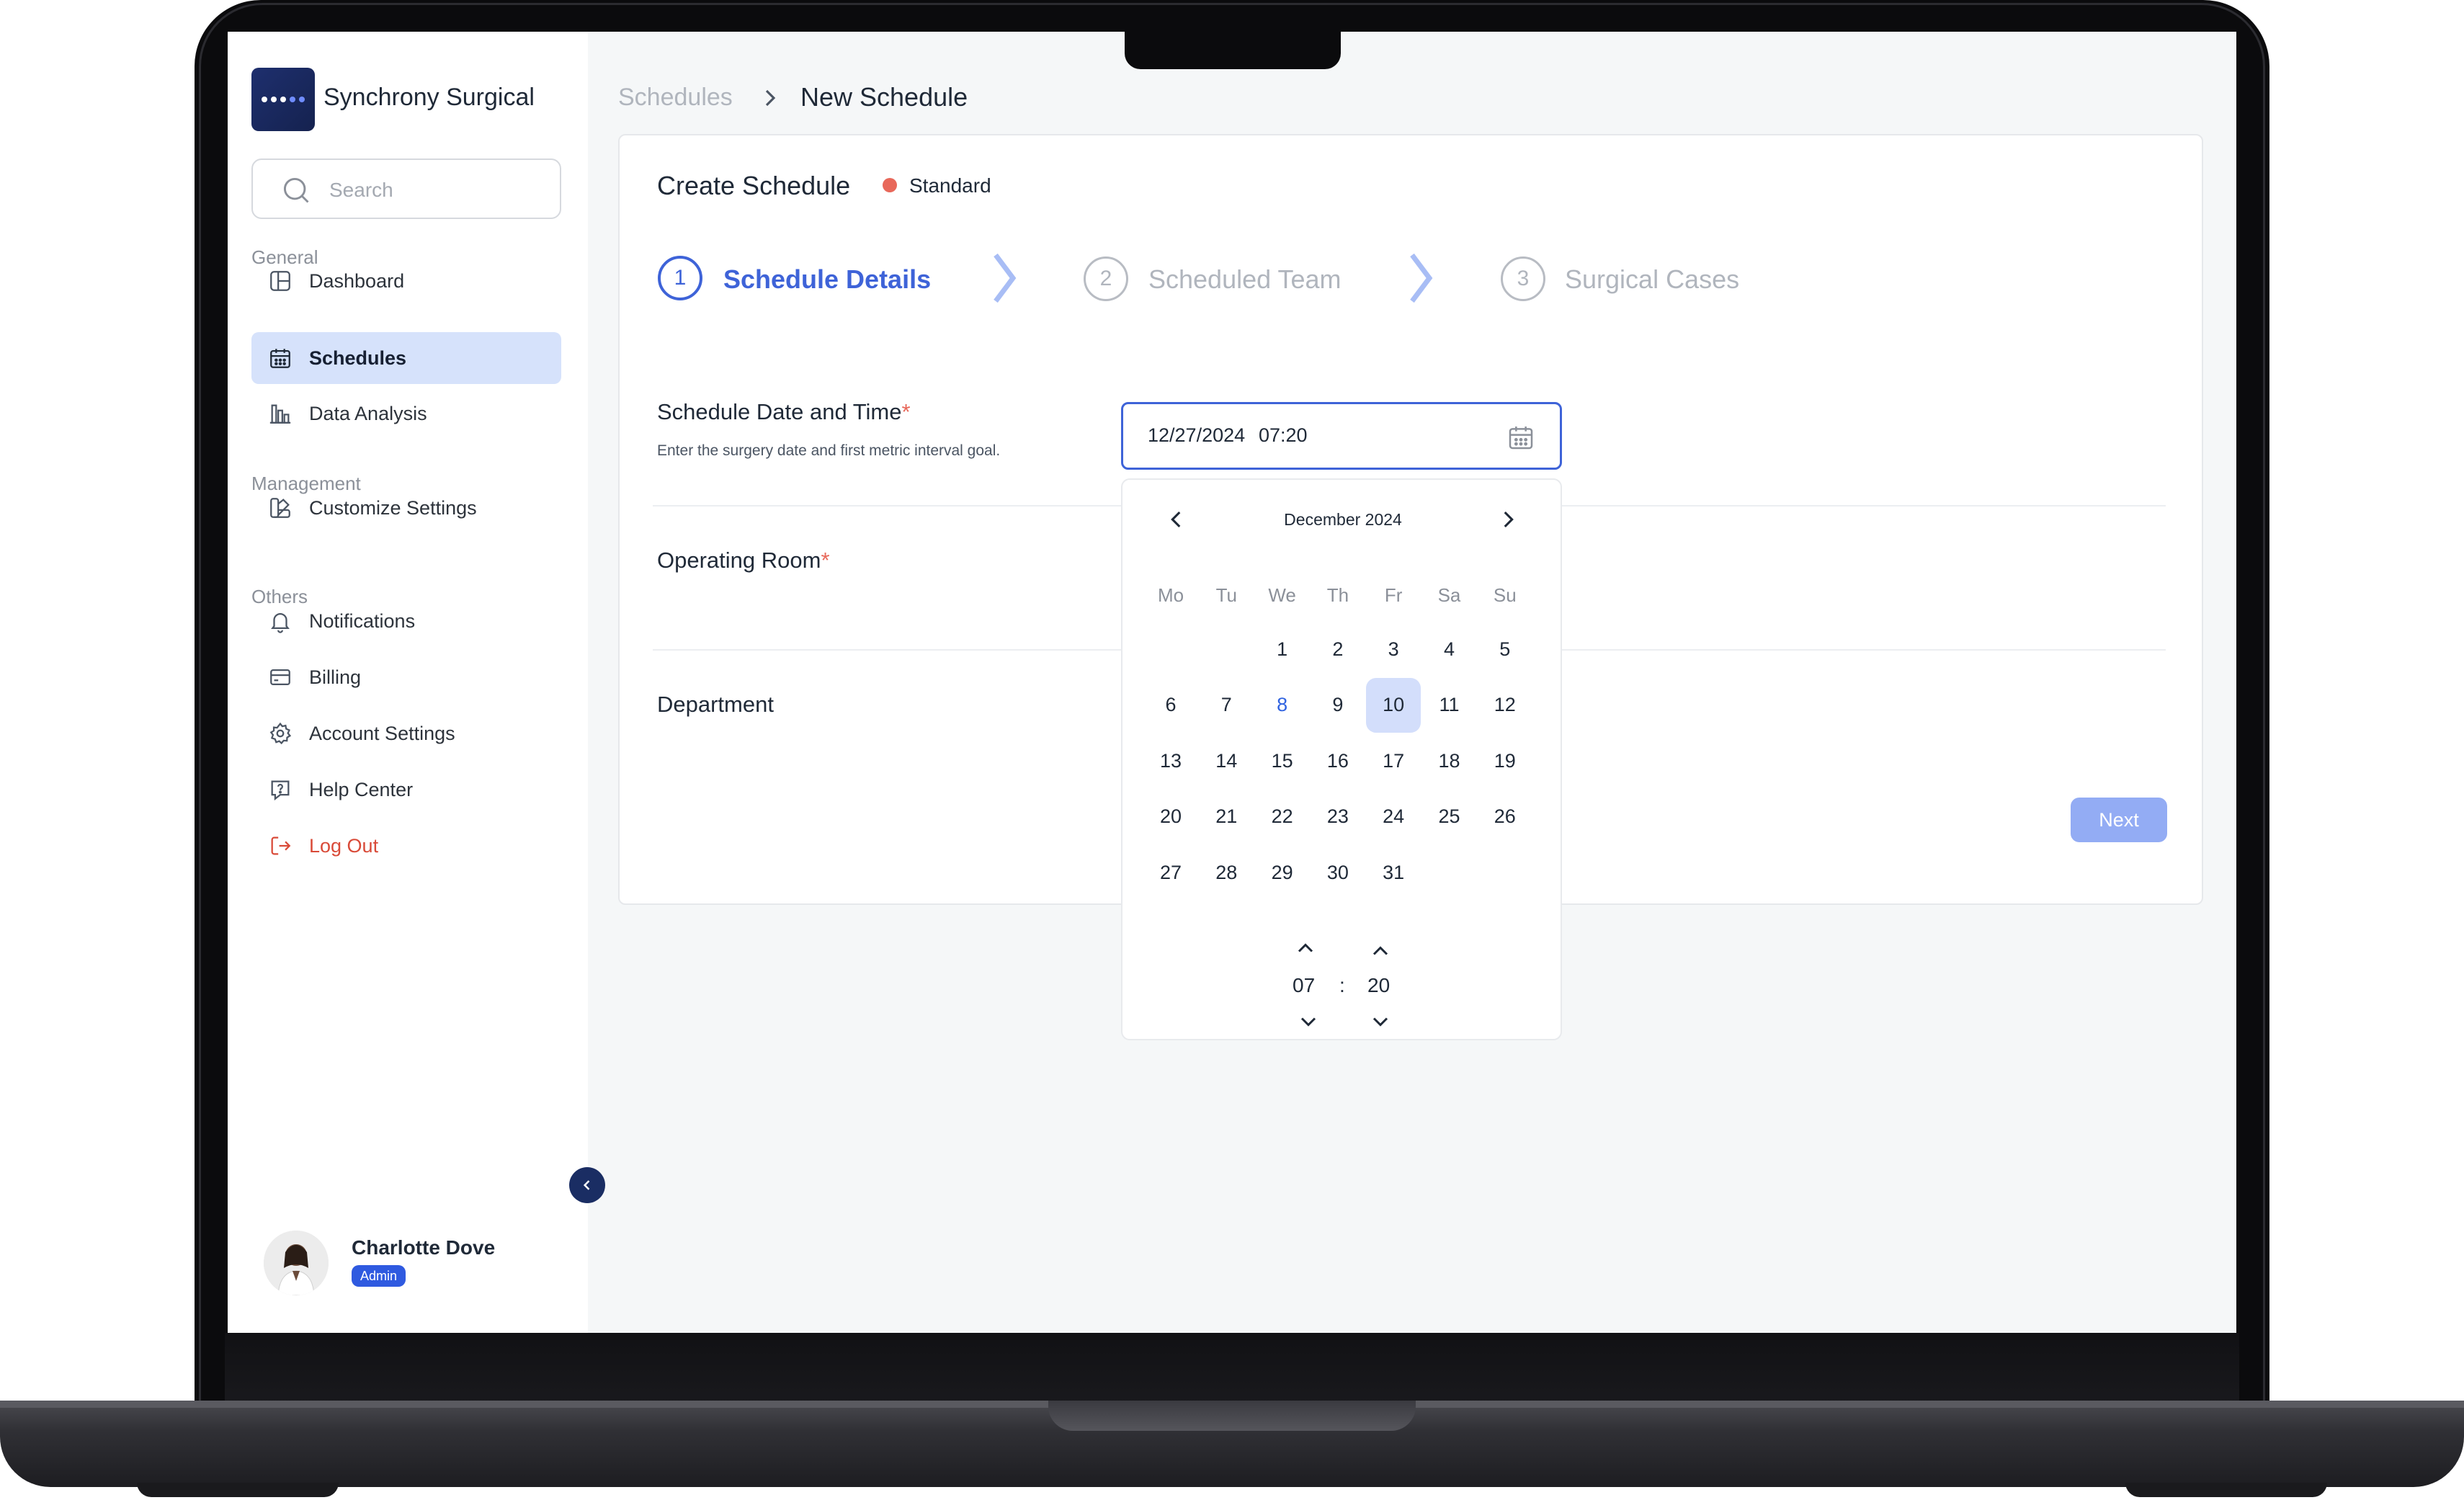 This screenshot has height=1500, width=2464. What do you see at coordinates (715, 704) in the screenshot?
I see `department-label: Department` at bounding box center [715, 704].